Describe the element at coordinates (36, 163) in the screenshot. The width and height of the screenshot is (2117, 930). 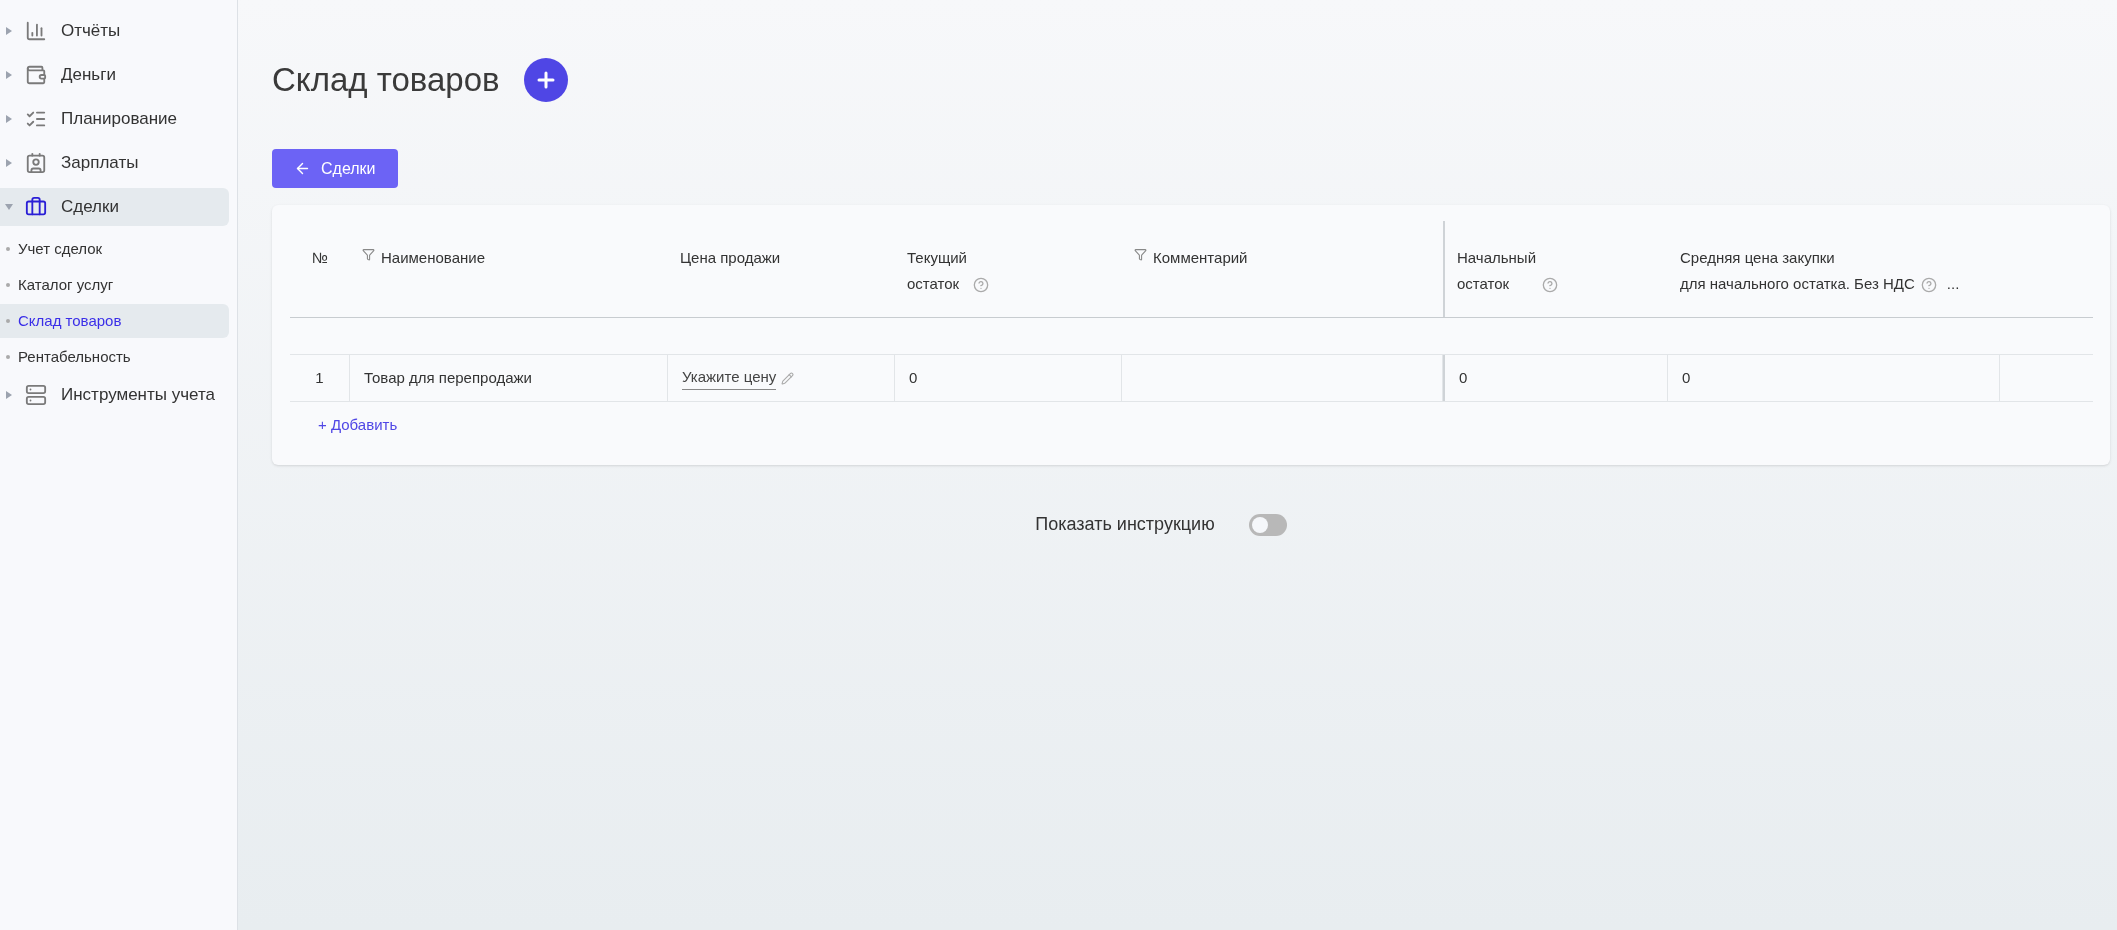
I see `badge-icon` at that location.